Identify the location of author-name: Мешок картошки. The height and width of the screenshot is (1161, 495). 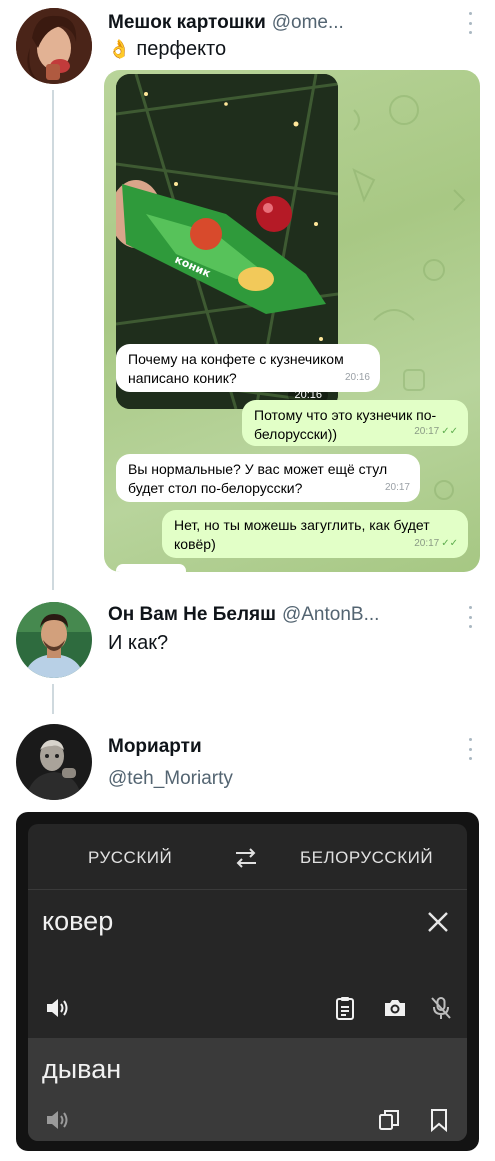
(187, 23).